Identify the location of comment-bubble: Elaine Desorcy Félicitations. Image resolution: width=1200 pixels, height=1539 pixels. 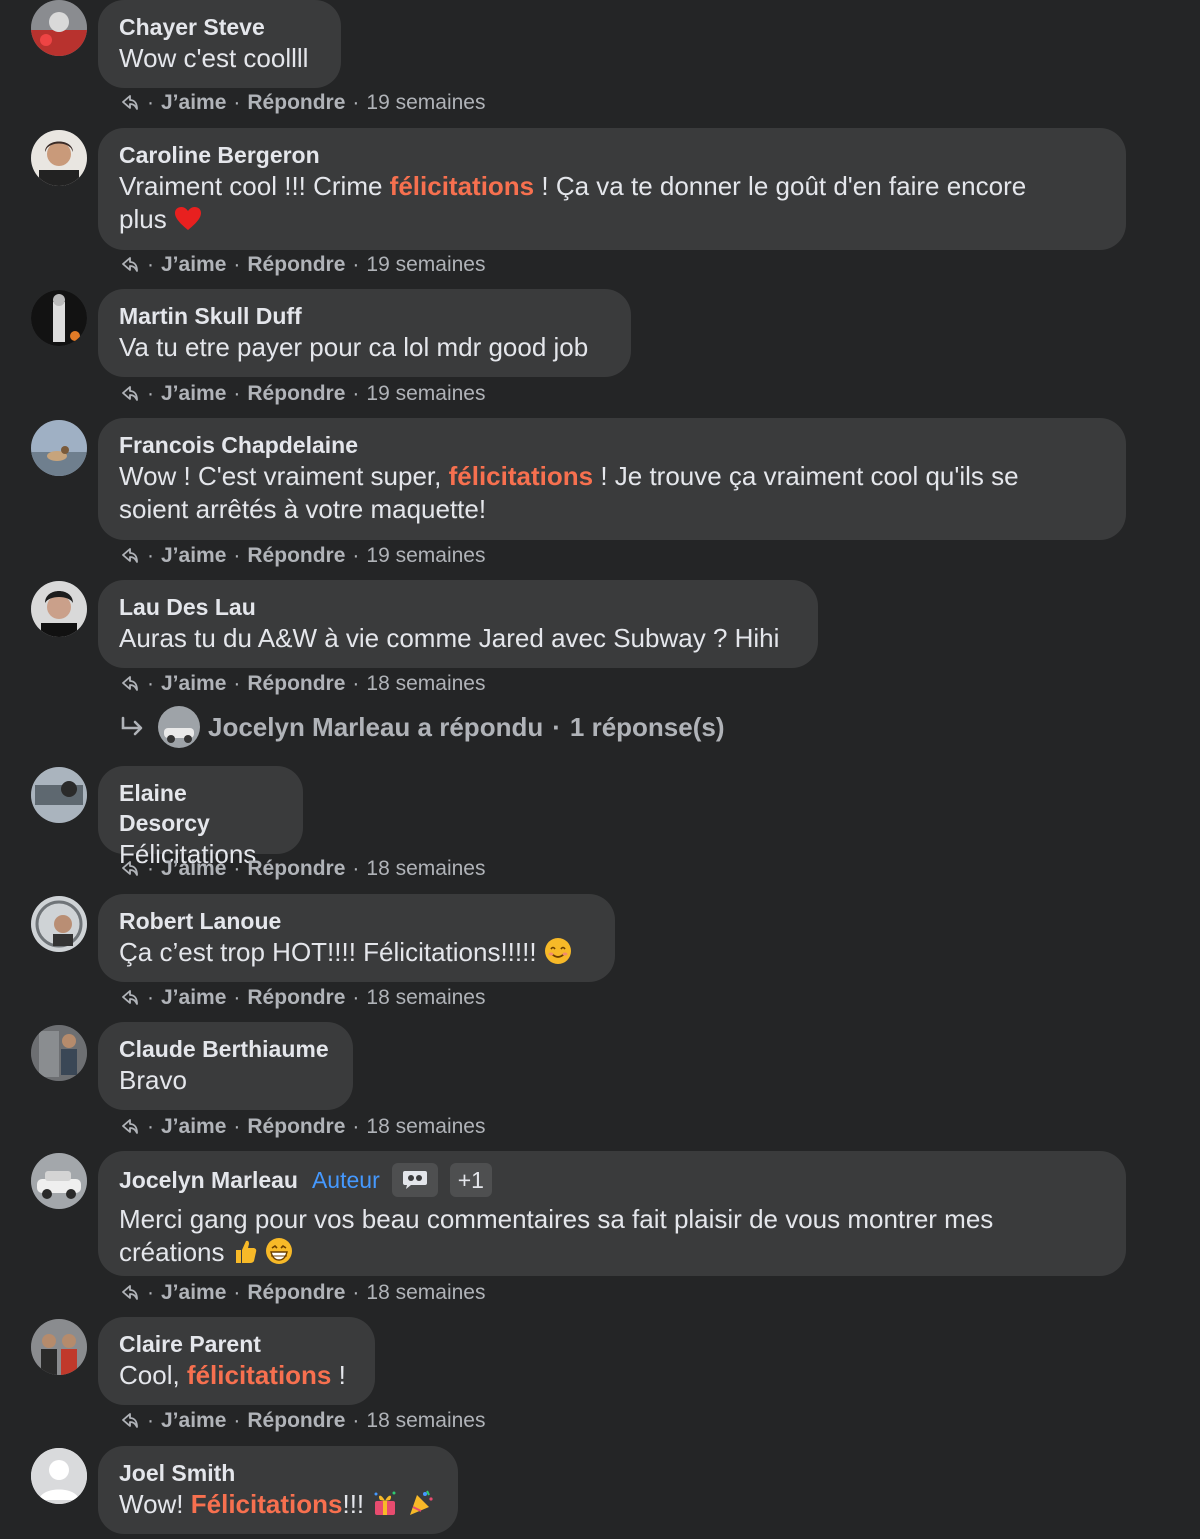
(200, 817).